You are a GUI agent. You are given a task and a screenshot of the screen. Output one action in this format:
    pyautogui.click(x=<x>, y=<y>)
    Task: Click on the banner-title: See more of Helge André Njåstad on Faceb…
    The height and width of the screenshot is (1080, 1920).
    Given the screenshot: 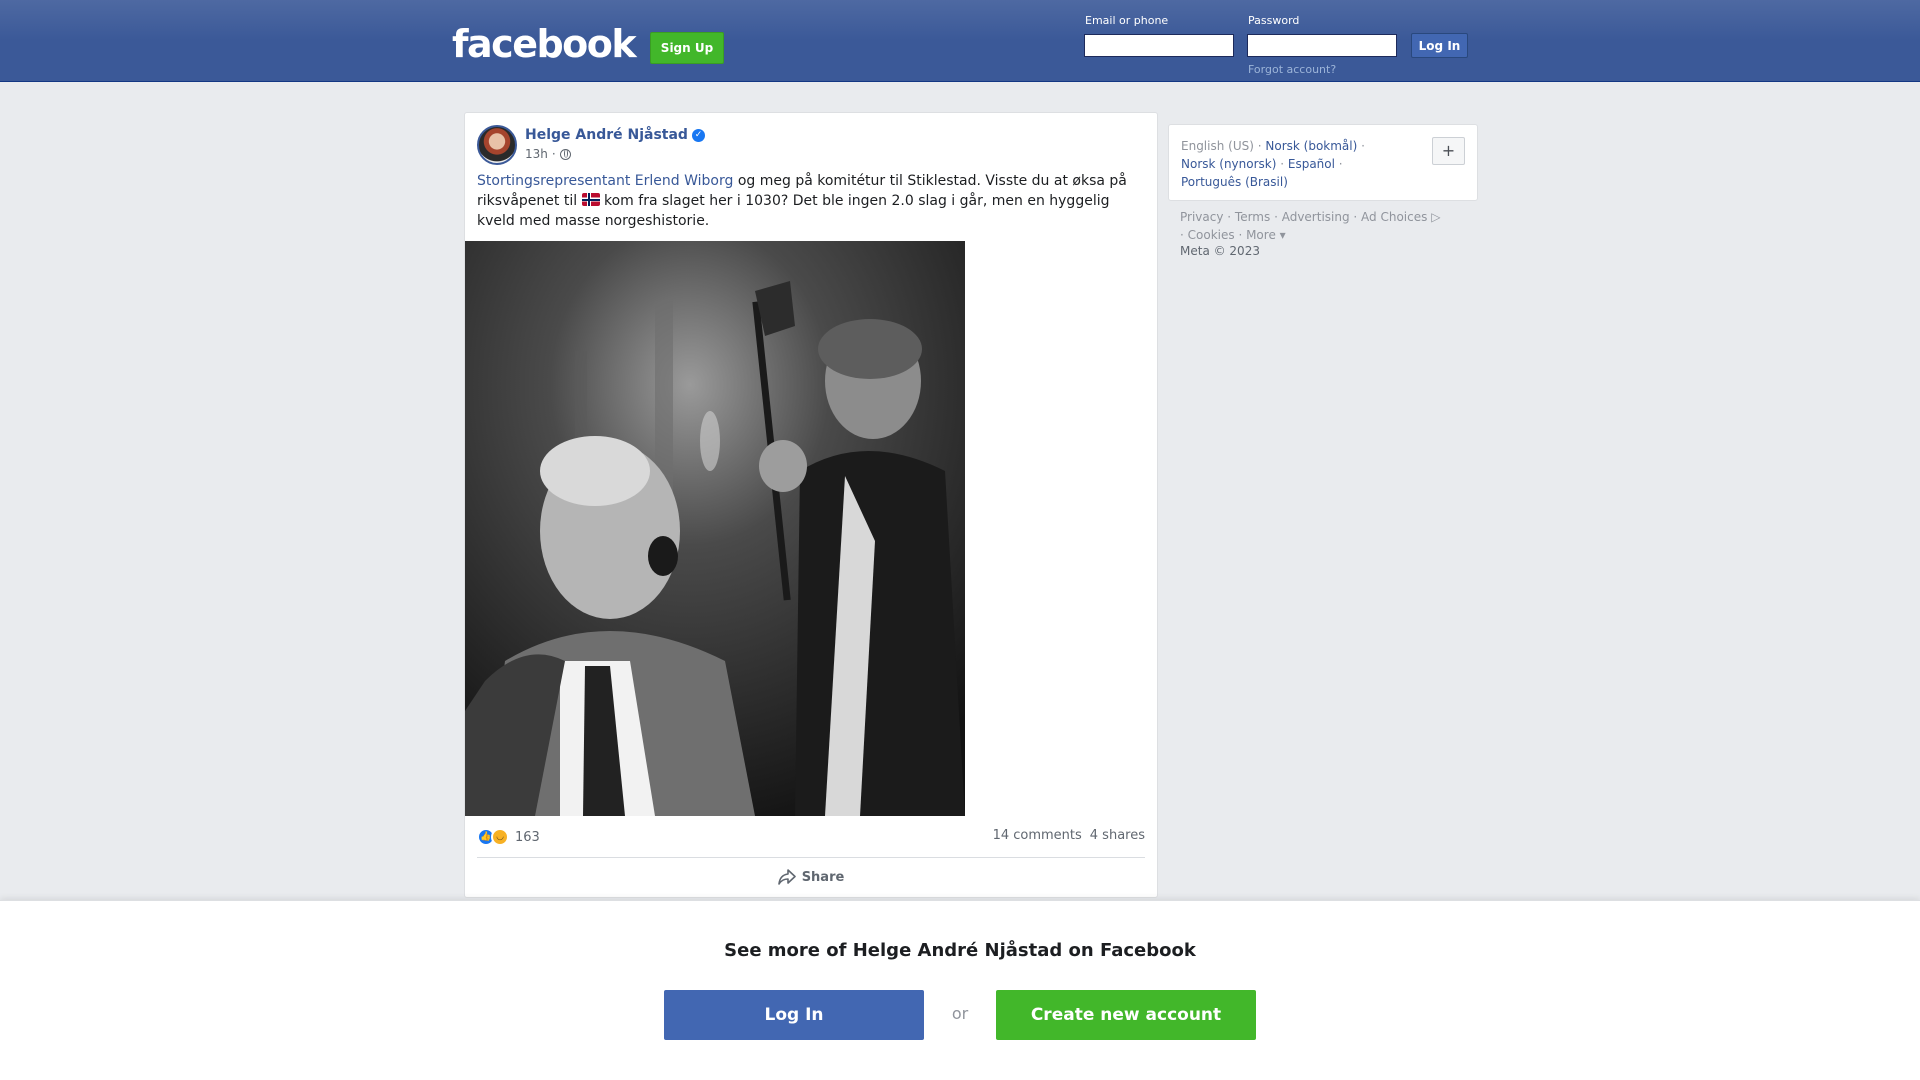 What is the action you would take?
    pyautogui.click(x=960, y=950)
    